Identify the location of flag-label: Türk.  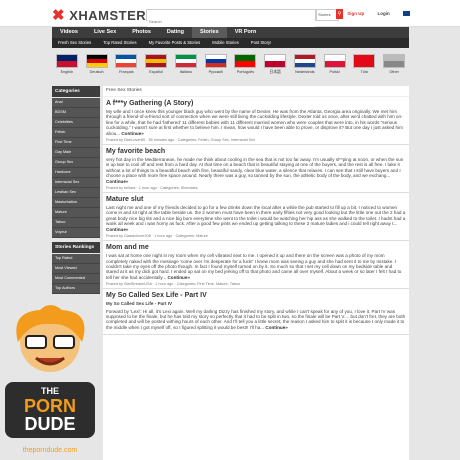
(364, 72).